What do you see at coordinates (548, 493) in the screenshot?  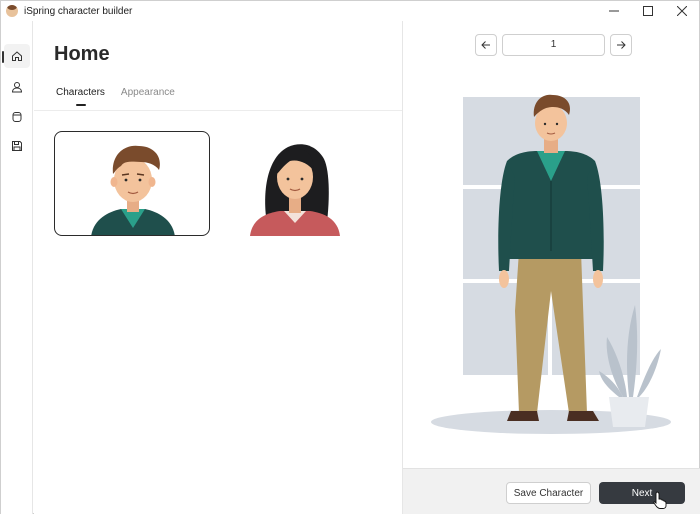 I see `save-character-button: Save Character` at bounding box center [548, 493].